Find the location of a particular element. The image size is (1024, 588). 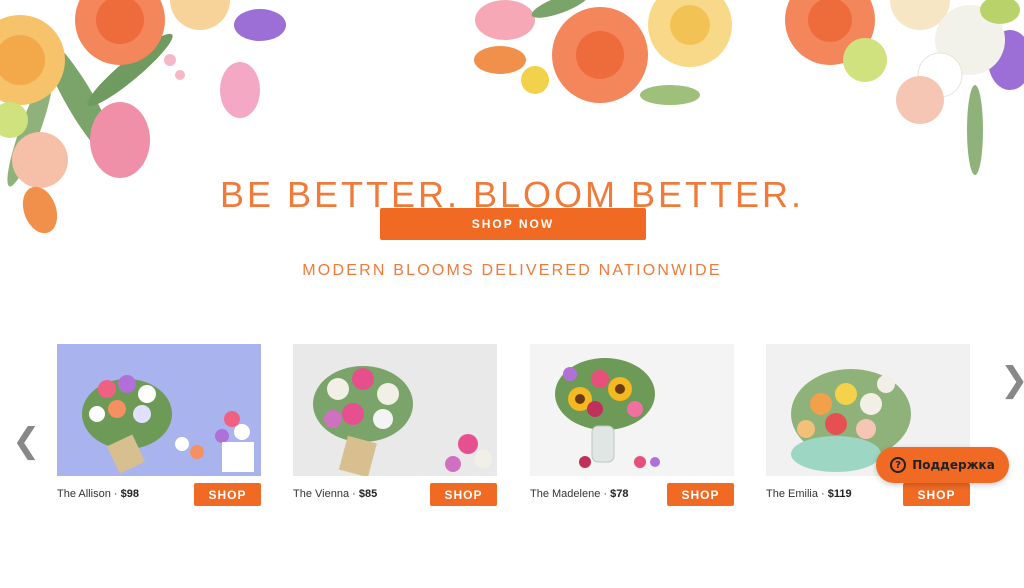

product-card-allison: The Allison · $98 SHOP is located at coordinates (159, 429).